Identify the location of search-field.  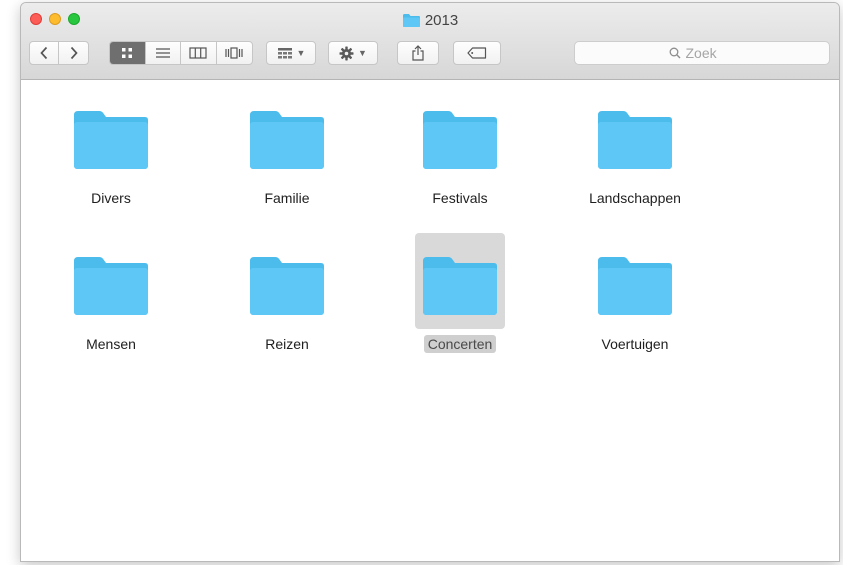
(702, 53).